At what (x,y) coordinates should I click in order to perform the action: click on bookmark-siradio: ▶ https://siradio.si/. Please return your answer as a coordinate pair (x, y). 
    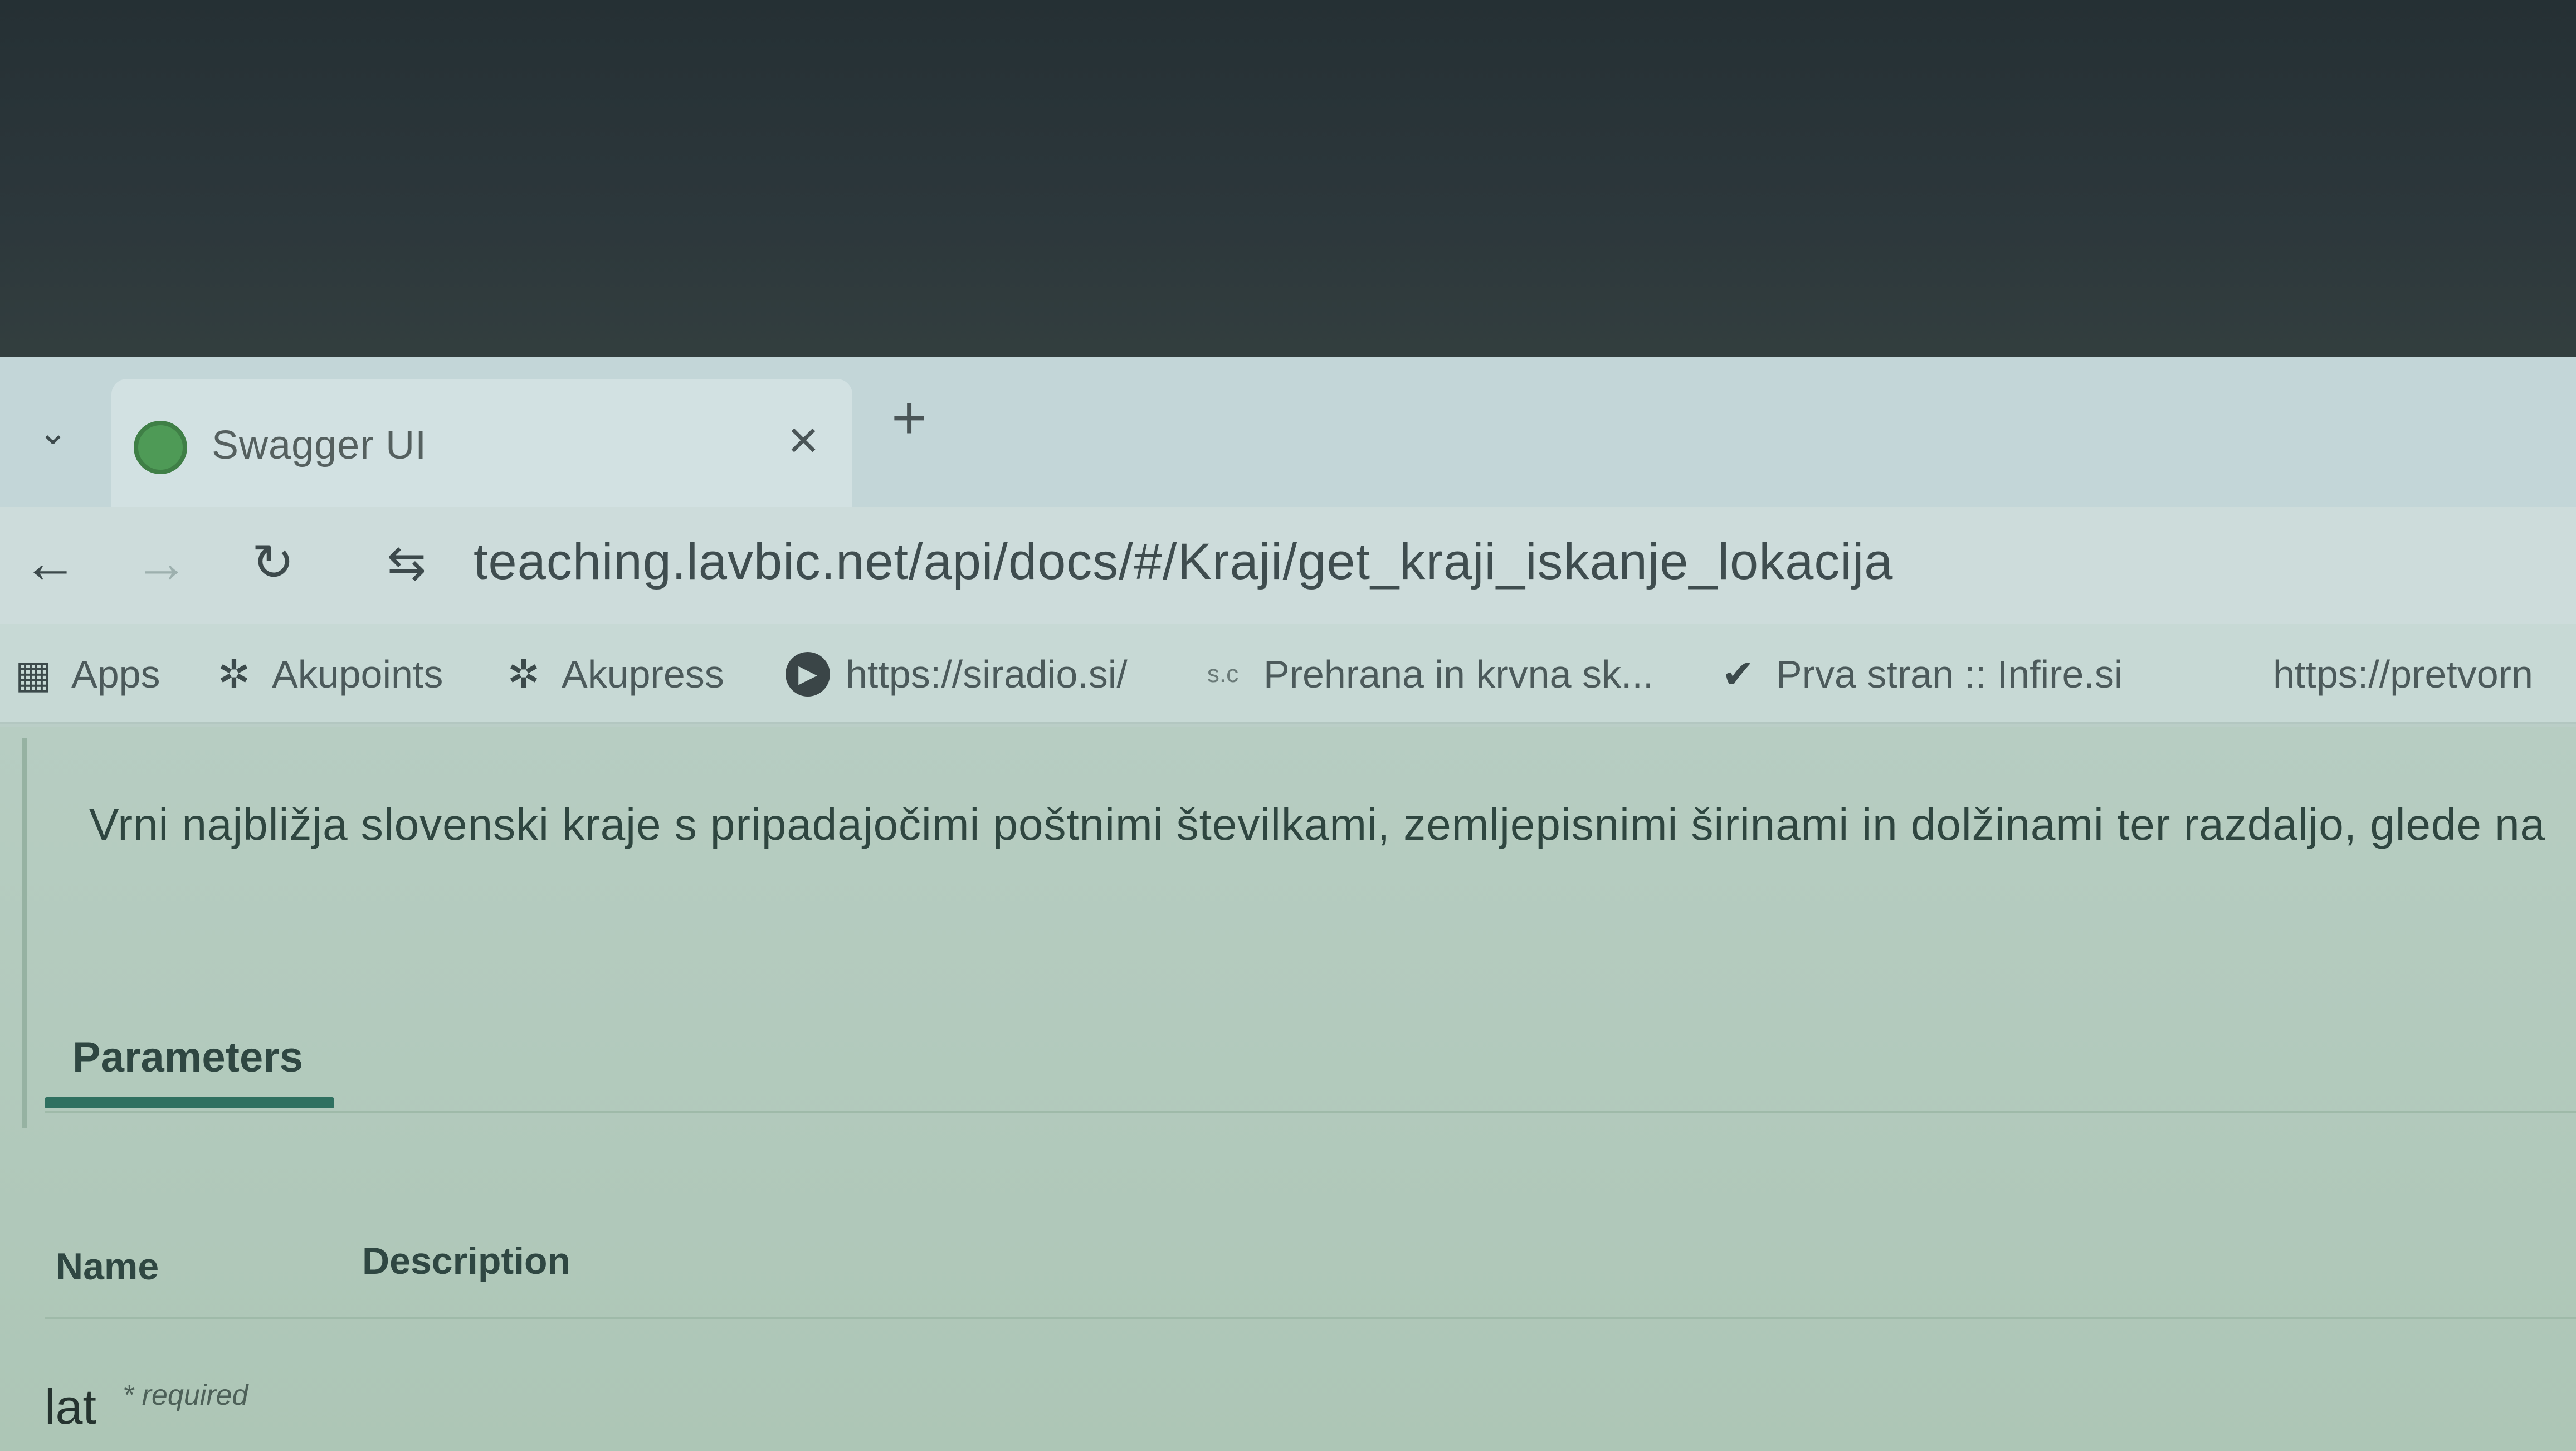
    Looking at the image, I should click on (957, 674).